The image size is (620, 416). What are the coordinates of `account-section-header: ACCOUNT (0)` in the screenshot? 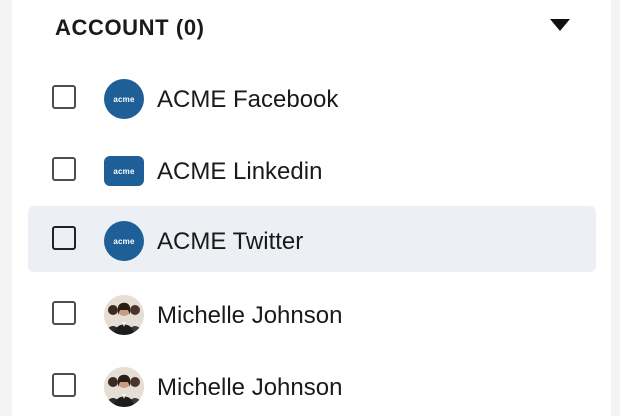 It's located at (311, 29).